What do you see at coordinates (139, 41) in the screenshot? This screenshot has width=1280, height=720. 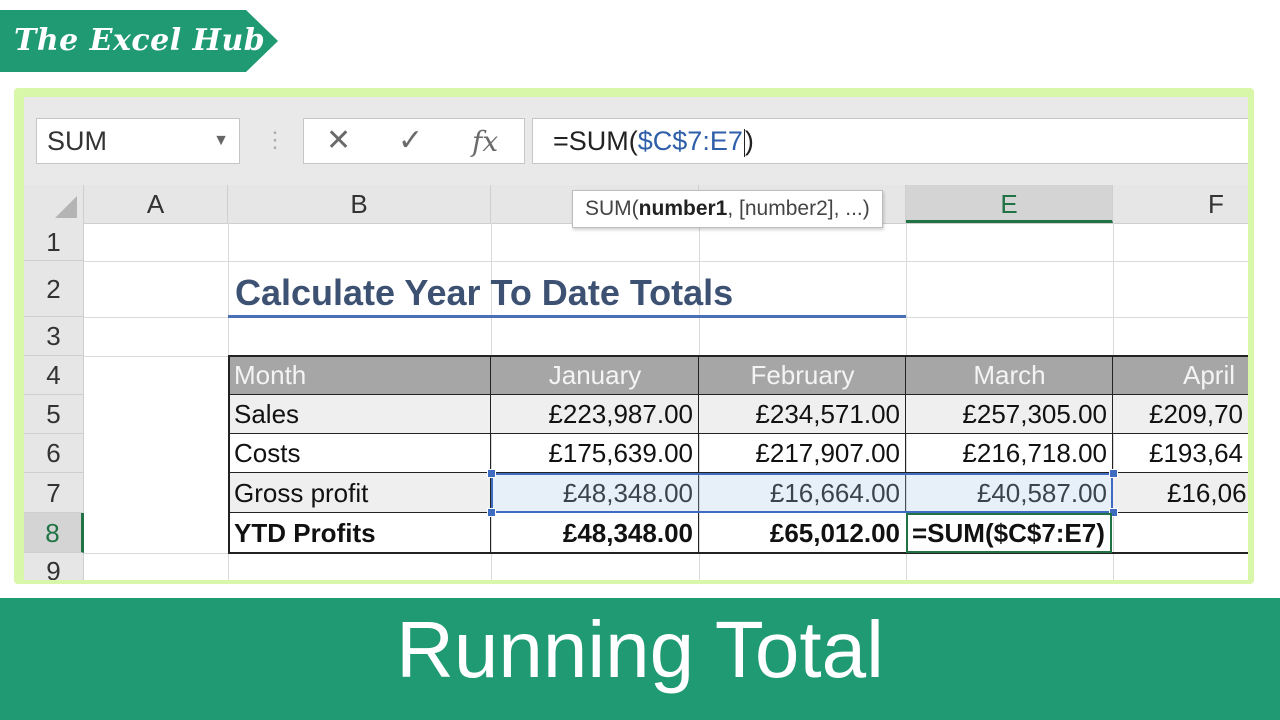 I see `brand-banner: The Excel Hub` at bounding box center [139, 41].